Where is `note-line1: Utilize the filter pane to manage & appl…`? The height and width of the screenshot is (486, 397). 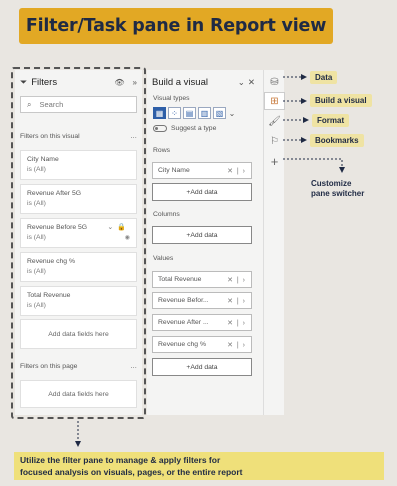 note-line1: Utilize the filter pane to manage & appl… is located at coordinates (120, 460).